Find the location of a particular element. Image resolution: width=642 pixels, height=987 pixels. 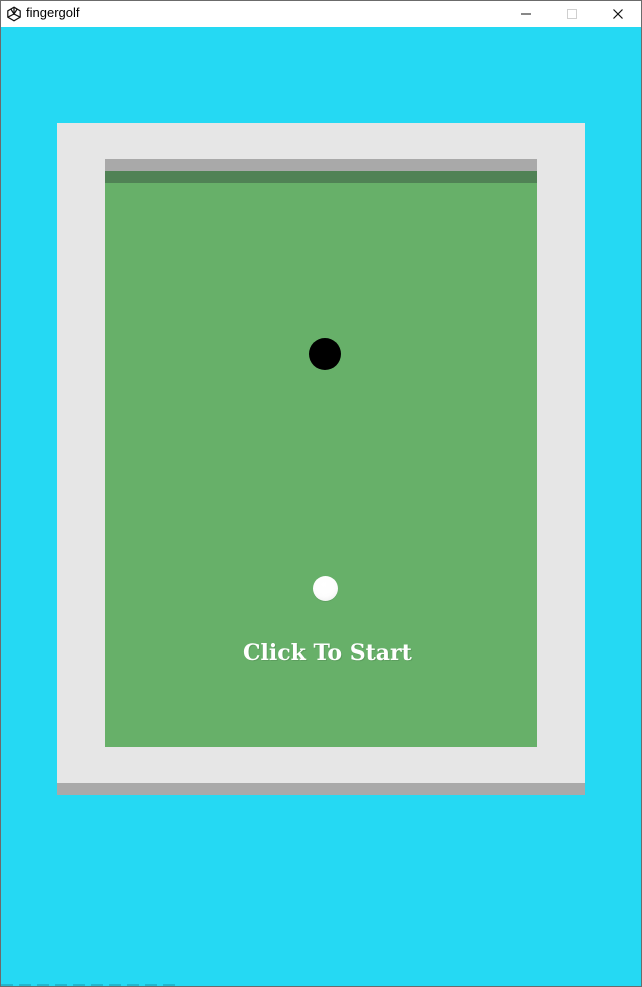

maximize-button is located at coordinates (572, 14).